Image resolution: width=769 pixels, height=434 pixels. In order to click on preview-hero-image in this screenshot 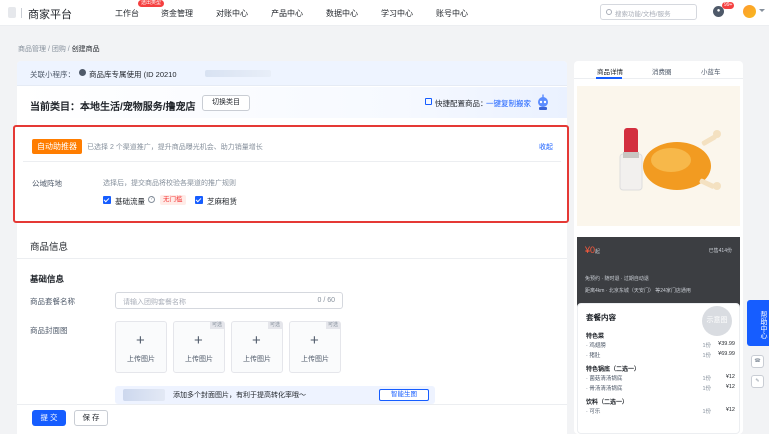, I will do `click(658, 156)`.